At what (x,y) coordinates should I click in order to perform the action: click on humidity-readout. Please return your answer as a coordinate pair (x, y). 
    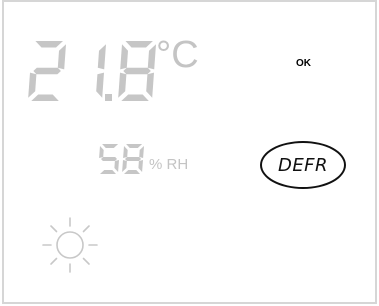
    Looking at the image, I should click on (121, 159).